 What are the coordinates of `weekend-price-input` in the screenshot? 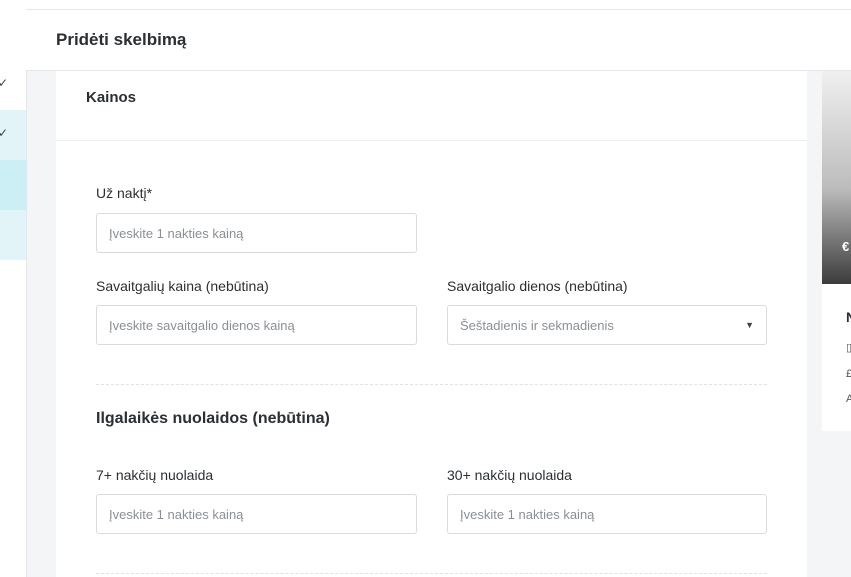 It's located at (256, 325).